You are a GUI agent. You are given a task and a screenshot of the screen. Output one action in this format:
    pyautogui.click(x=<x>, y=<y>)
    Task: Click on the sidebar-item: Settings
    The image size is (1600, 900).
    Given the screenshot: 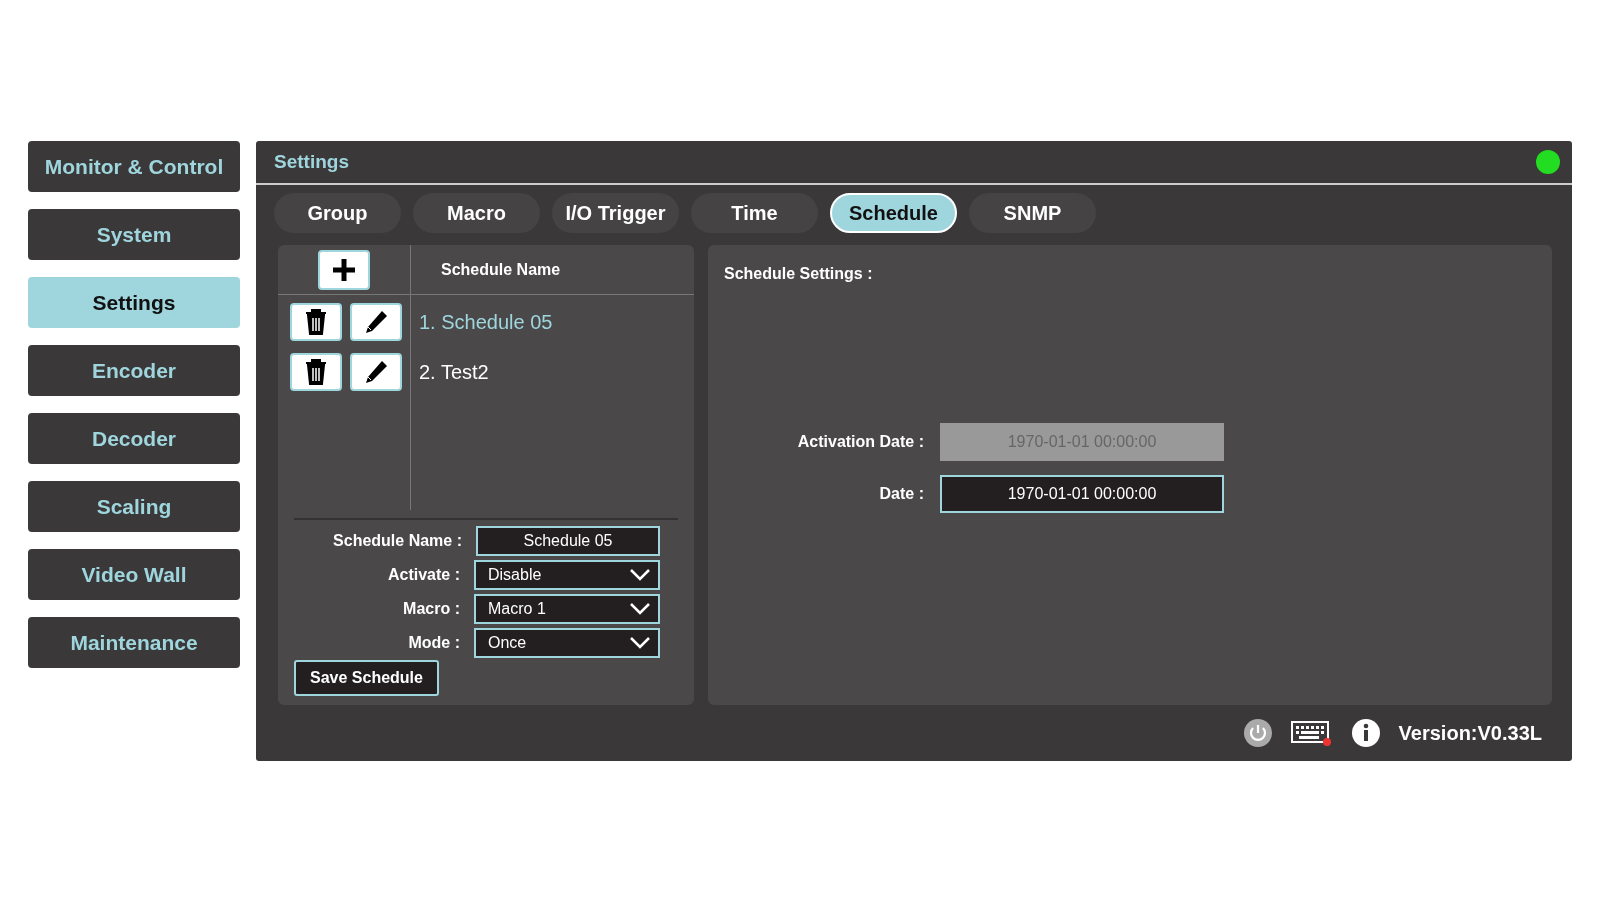 What is the action you would take?
    pyautogui.click(x=134, y=302)
    